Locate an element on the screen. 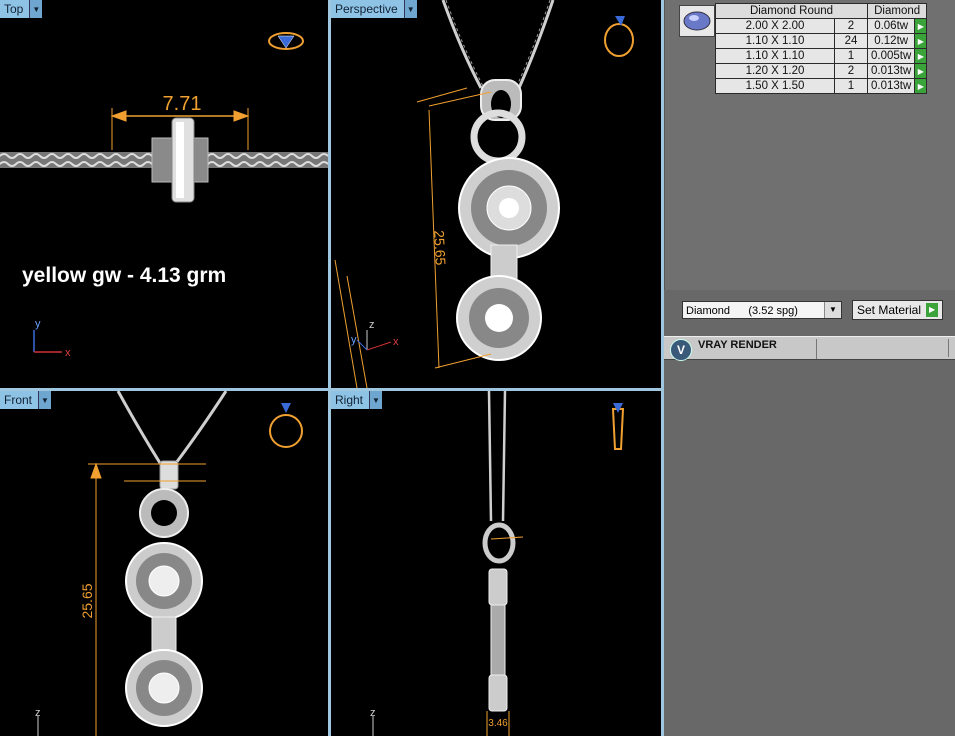  viewport-divider-horizontal is located at coordinates (332, 389).